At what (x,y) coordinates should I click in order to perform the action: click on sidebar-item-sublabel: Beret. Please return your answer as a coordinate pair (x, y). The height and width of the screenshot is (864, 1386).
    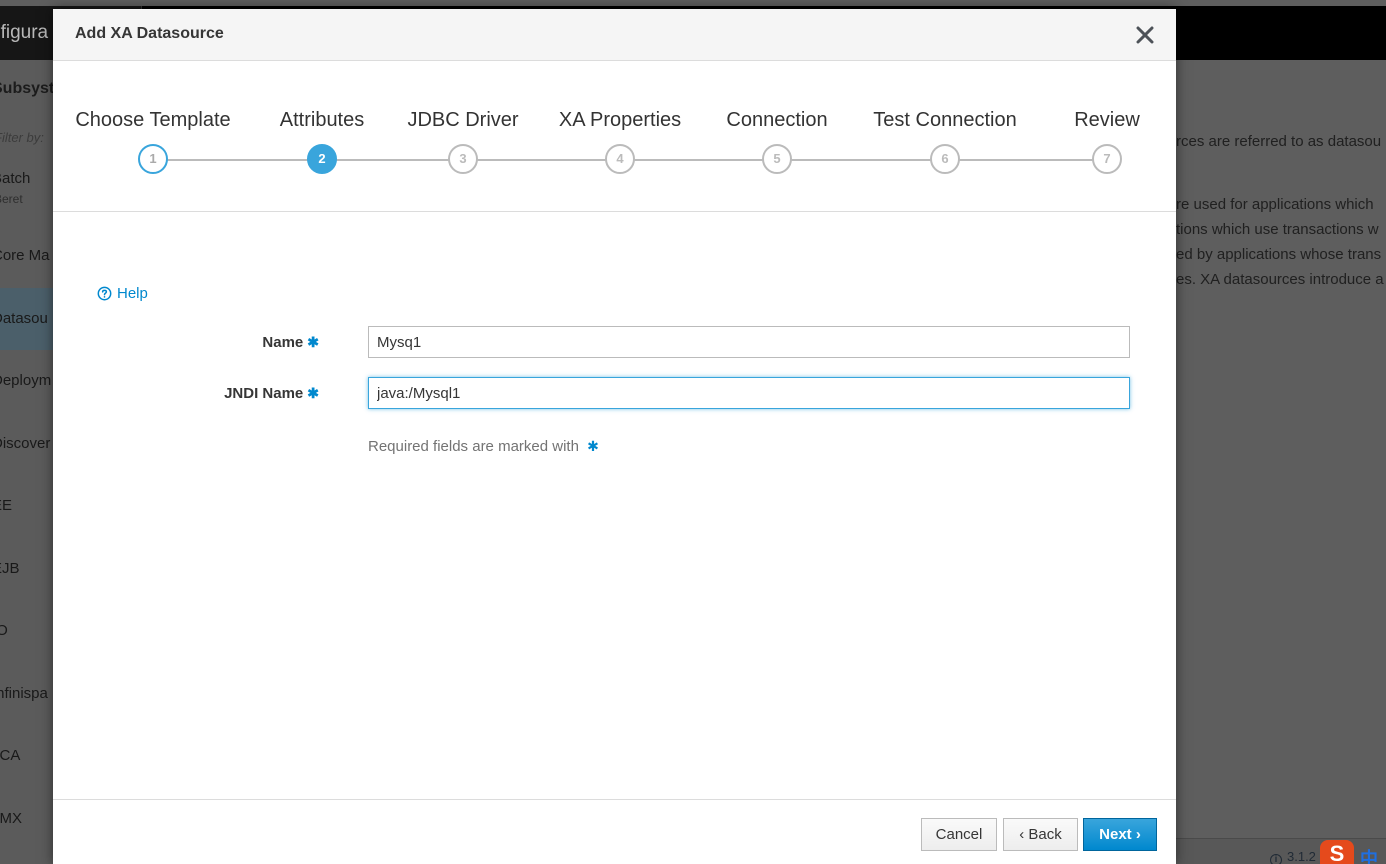
    Looking at the image, I should click on (11, 199).